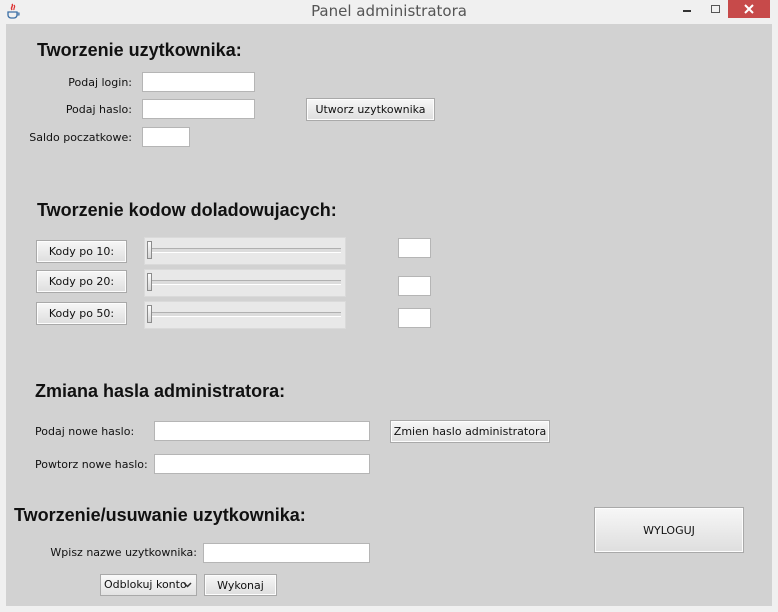 The height and width of the screenshot is (612, 778). Describe the element at coordinates (414, 248) in the screenshot. I see `codes-10-count` at that location.